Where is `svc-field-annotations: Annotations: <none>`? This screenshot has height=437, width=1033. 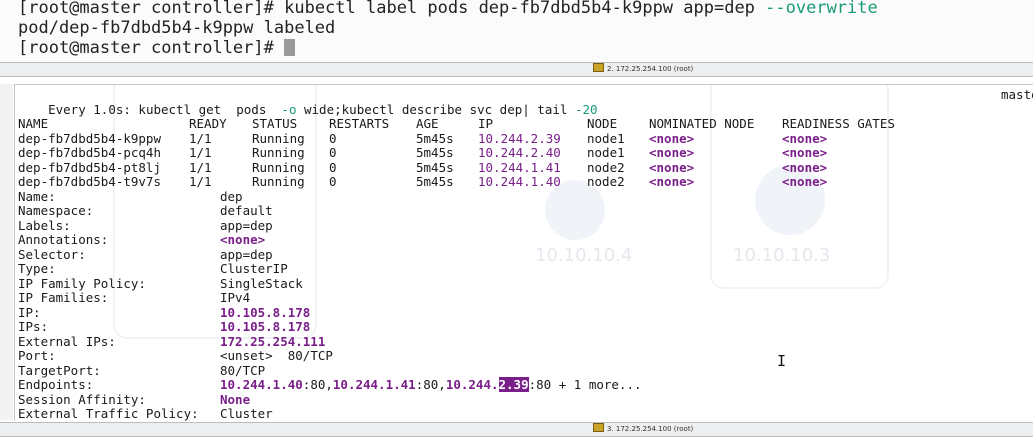
svc-field-annotations: Annotations: <none> is located at coordinates (368, 240).